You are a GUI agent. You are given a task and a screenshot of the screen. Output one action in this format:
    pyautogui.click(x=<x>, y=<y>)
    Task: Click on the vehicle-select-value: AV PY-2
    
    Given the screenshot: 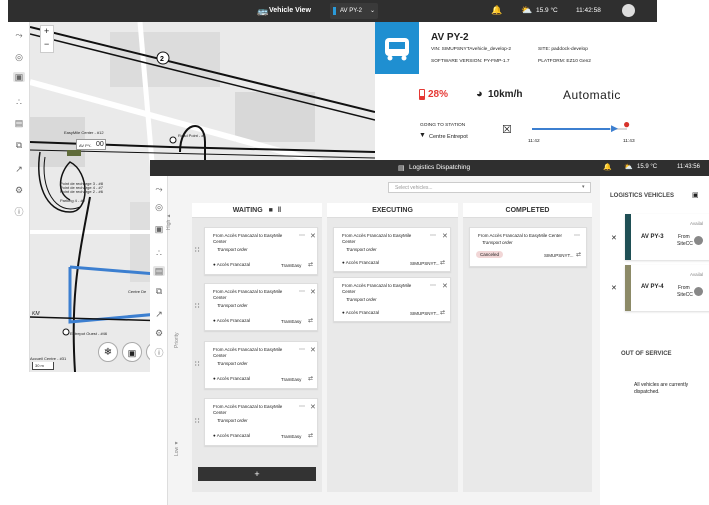 What is the action you would take?
    pyautogui.click(x=351, y=11)
    